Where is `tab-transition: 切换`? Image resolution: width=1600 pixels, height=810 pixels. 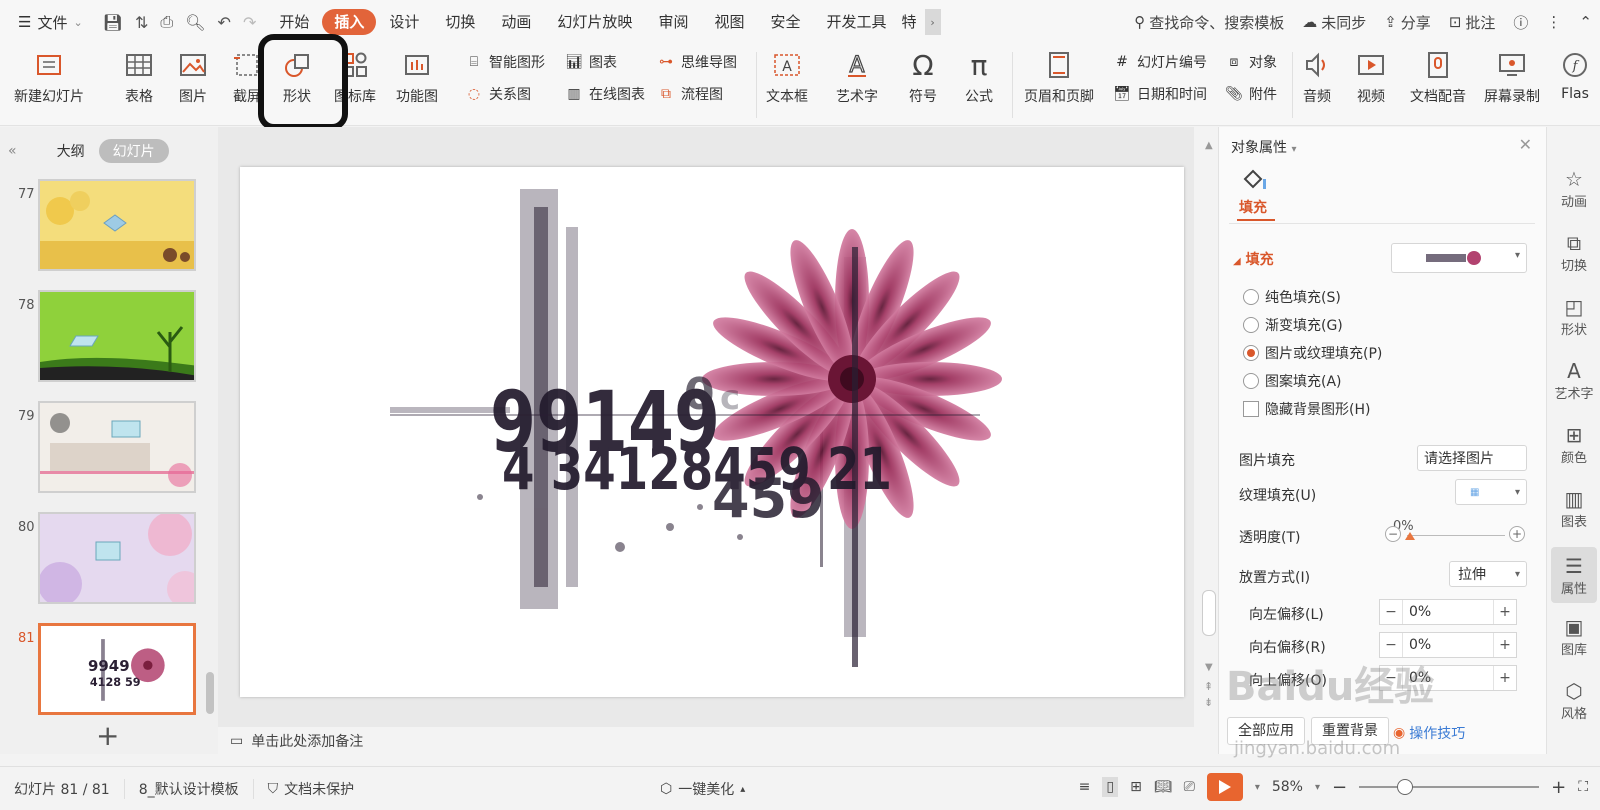
tab-transition: 切换 is located at coordinates (460, 22).